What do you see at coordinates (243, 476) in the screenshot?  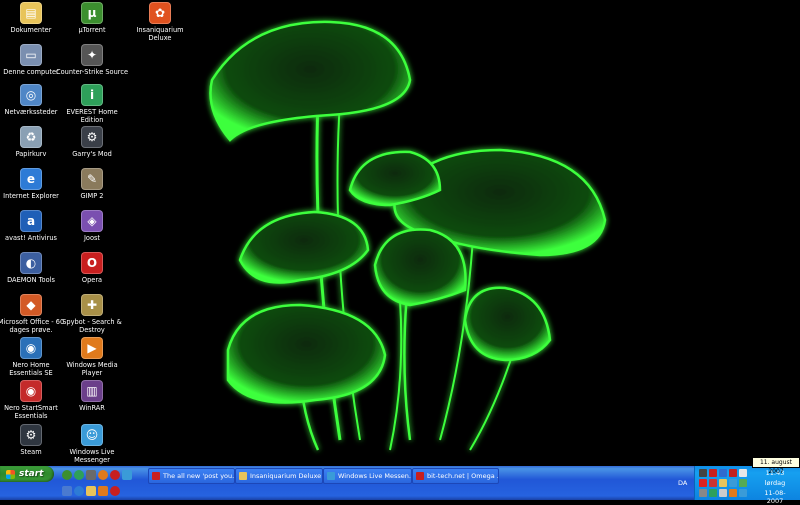 I see `folder-task-icon` at bounding box center [243, 476].